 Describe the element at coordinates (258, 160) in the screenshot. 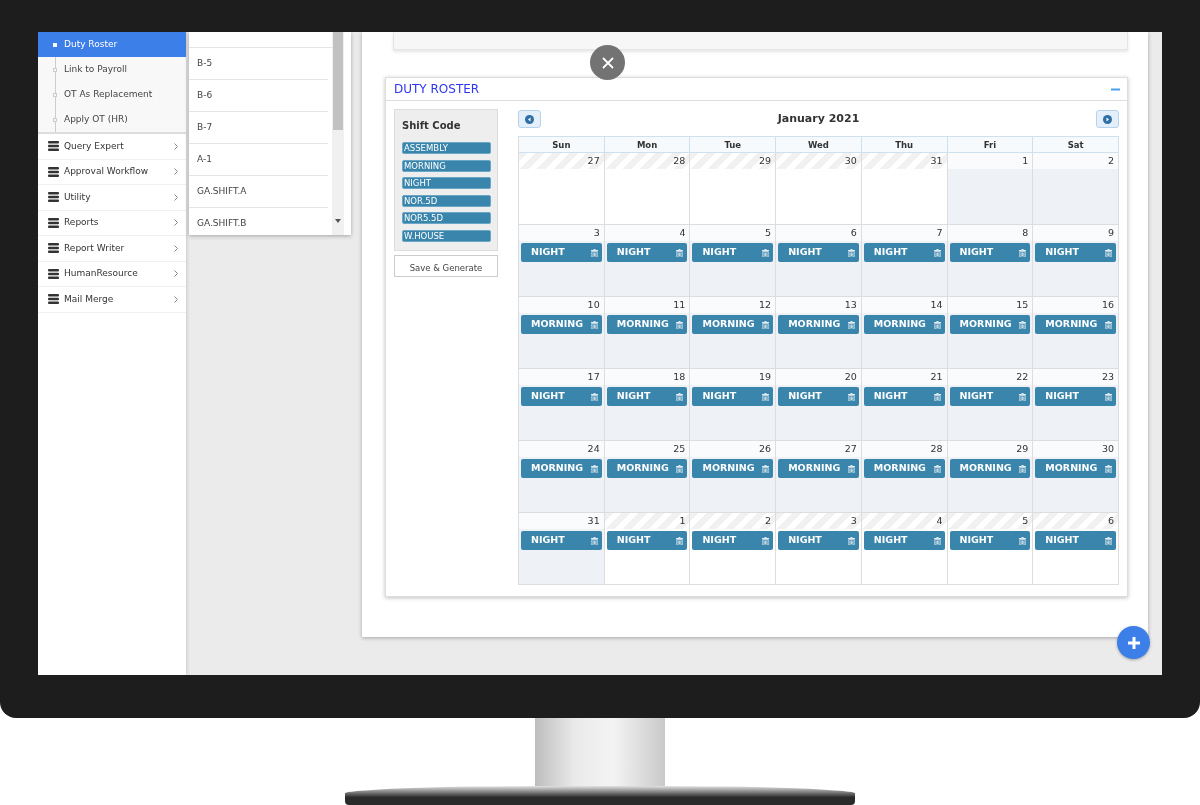

I see `dropdown-item: A-1` at that location.